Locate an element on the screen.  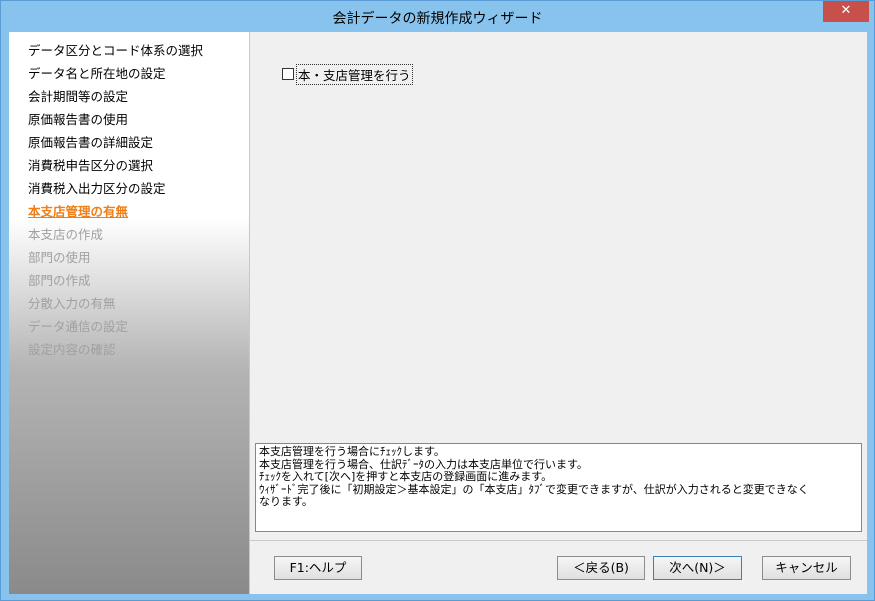
step-confirm-settings: 設定内容の確認 is located at coordinates (72, 349).